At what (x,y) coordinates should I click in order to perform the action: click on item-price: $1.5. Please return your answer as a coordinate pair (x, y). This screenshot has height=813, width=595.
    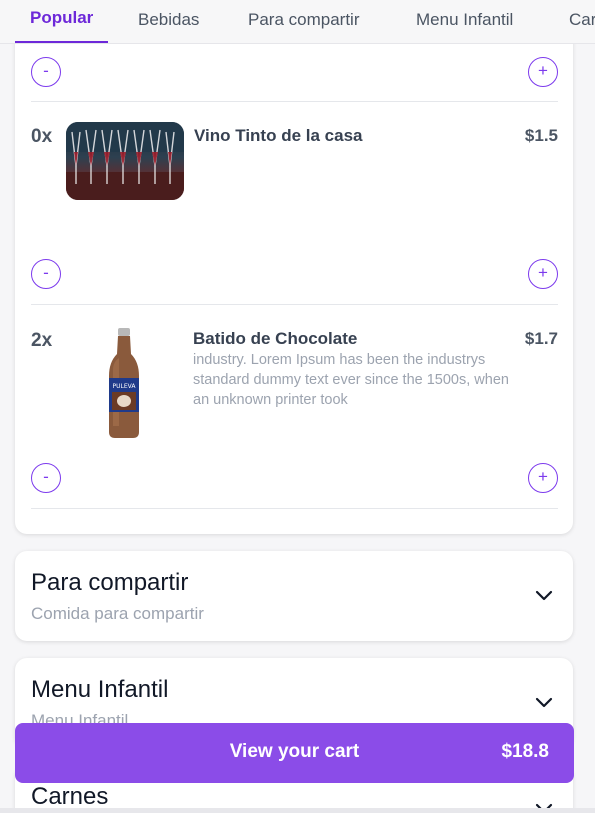
    Looking at the image, I should click on (541, 135).